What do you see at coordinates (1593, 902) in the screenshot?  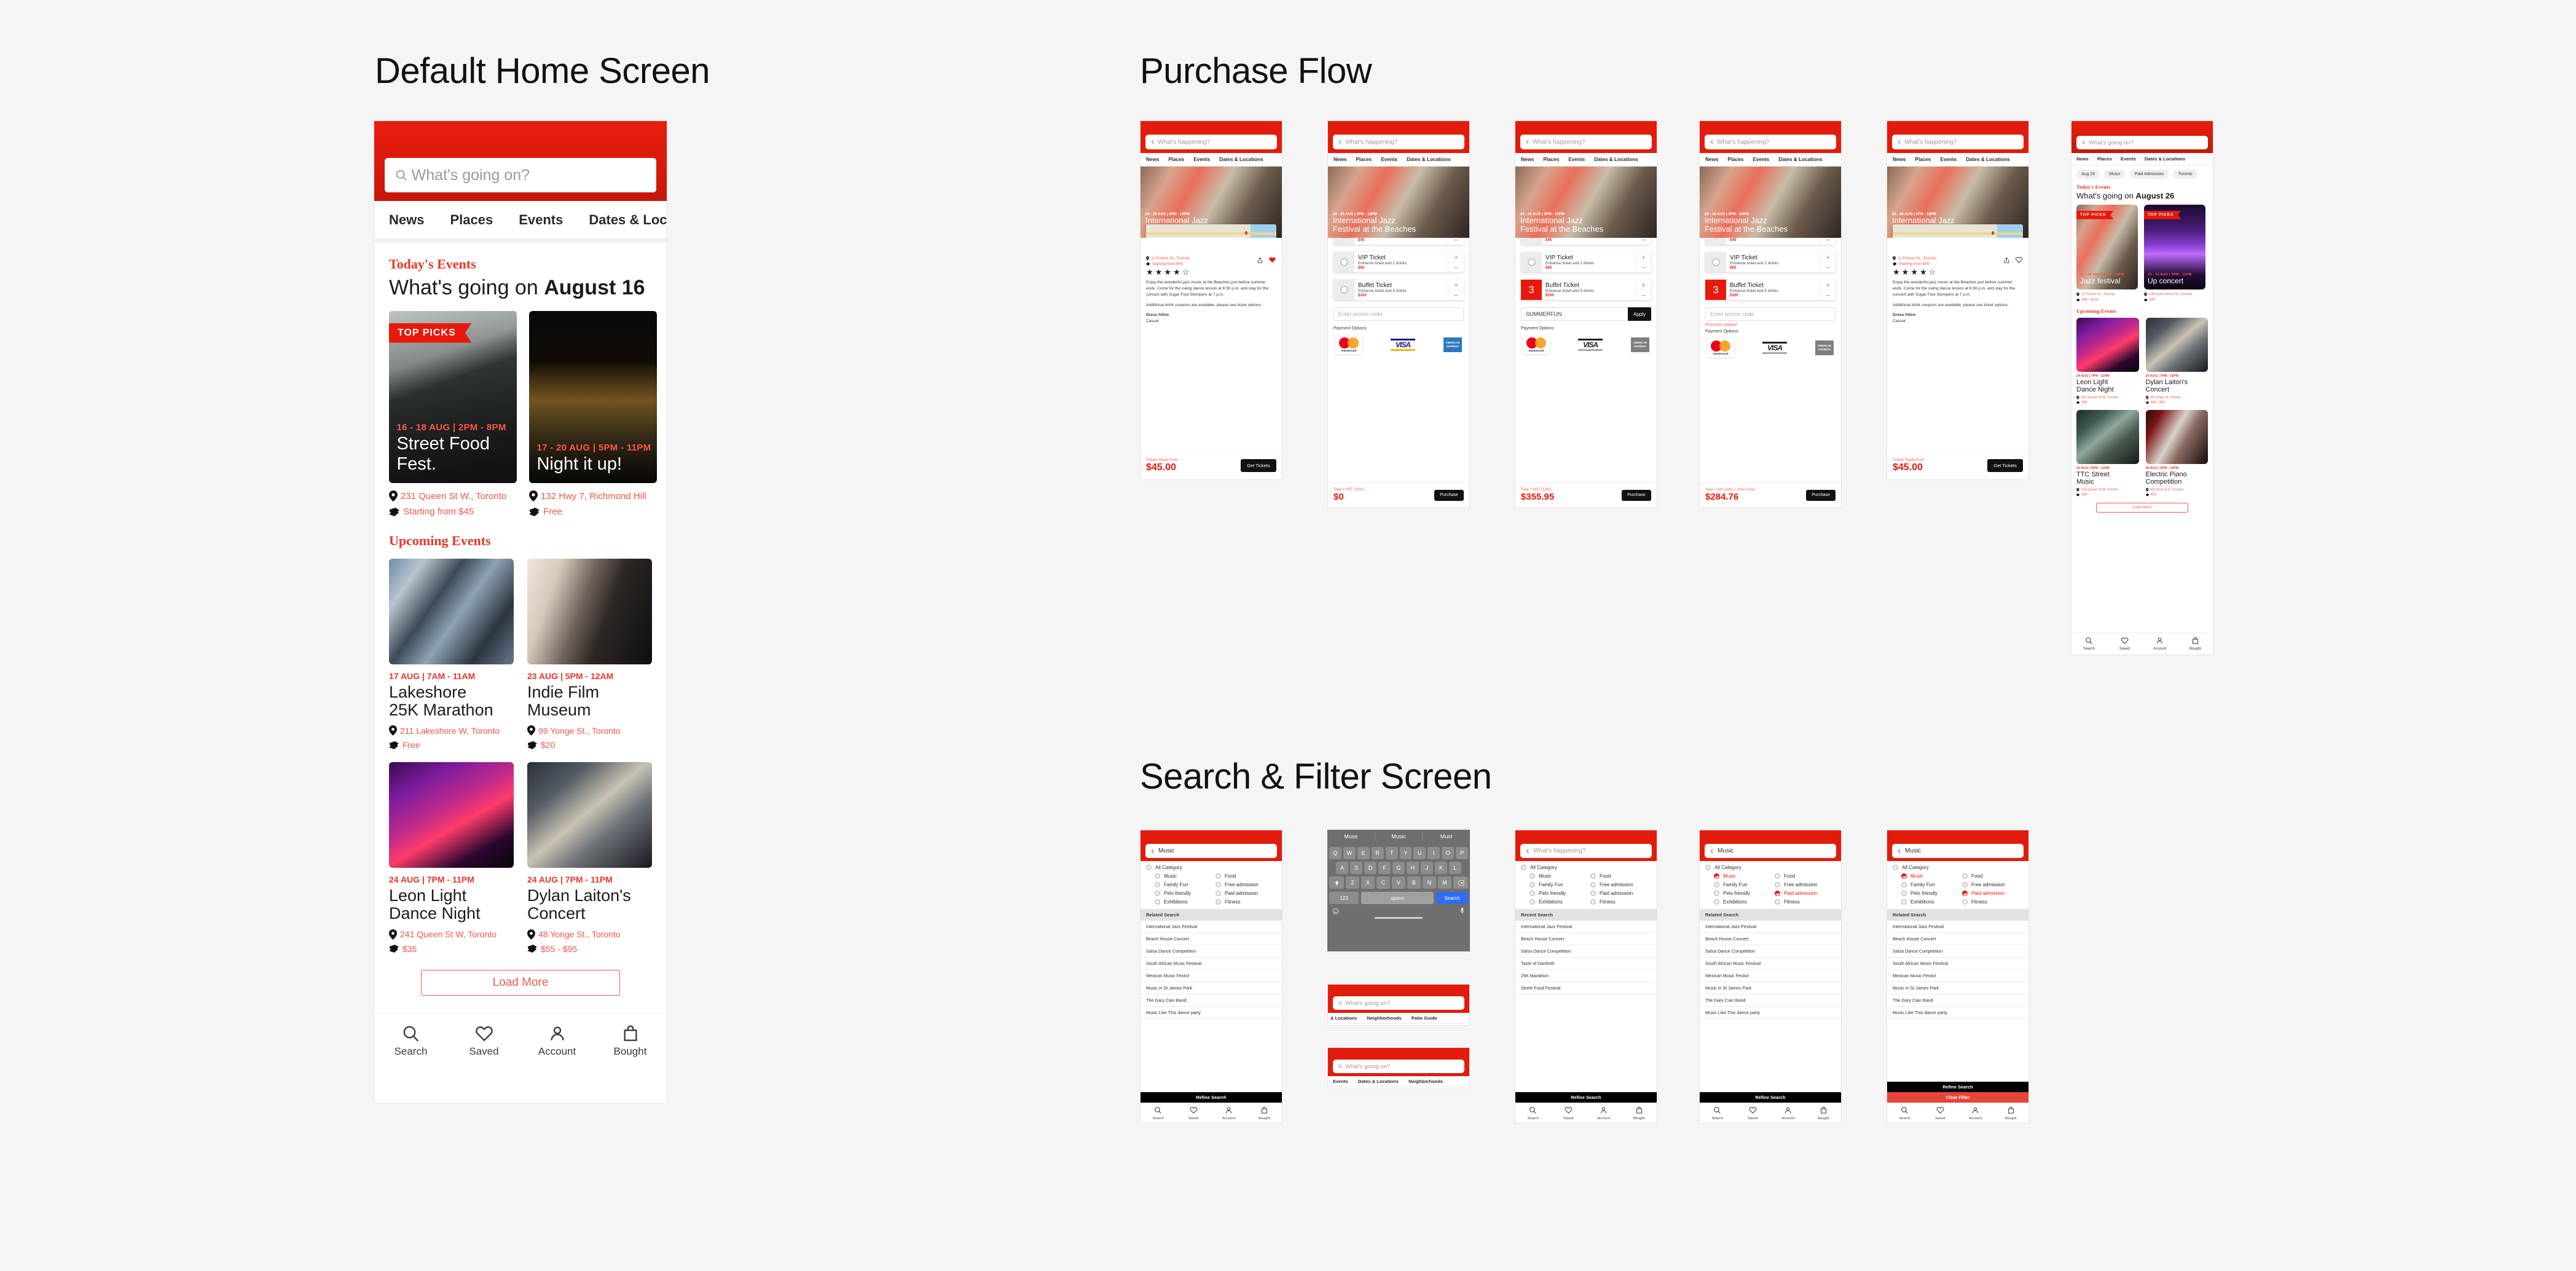 I see `radio-fitness` at bounding box center [1593, 902].